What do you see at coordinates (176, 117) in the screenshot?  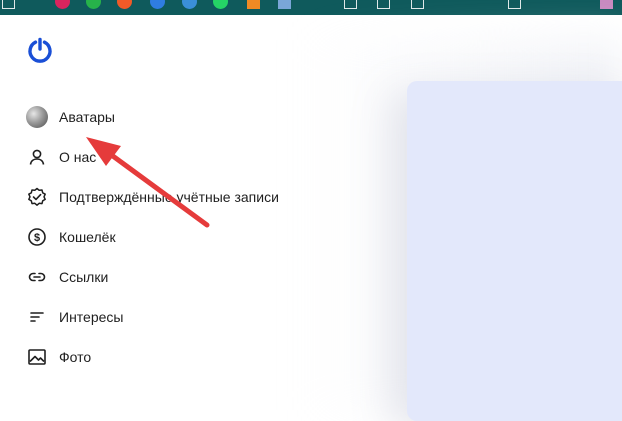 I see `sidebar-item-avatars: Аватары` at bounding box center [176, 117].